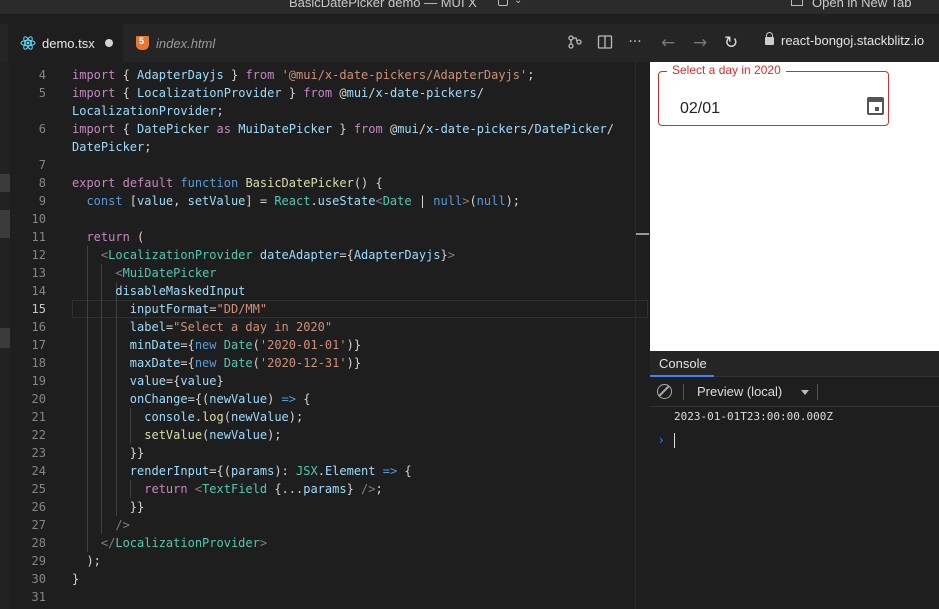 Image resolution: width=939 pixels, height=609 pixels. Describe the element at coordinates (794, 206) in the screenshot. I see `preview-pane: 02/01 Select a day in 2020` at that location.